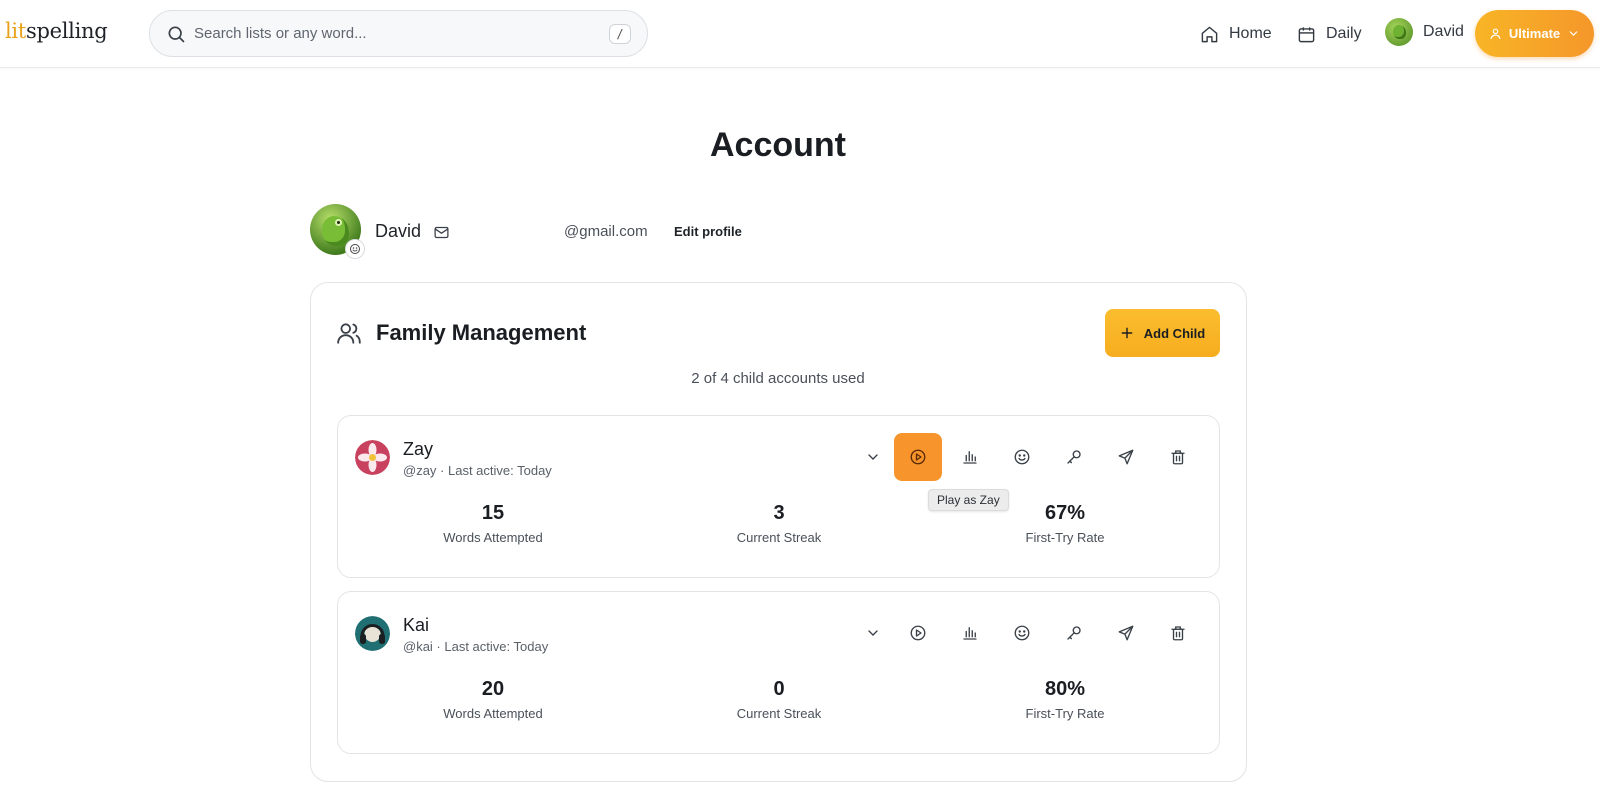 This screenshot has width=1600, height=792. Describe the element at coordinates (1250, 33) in the screenshot. I see `nav-home-label: Home` at that location.